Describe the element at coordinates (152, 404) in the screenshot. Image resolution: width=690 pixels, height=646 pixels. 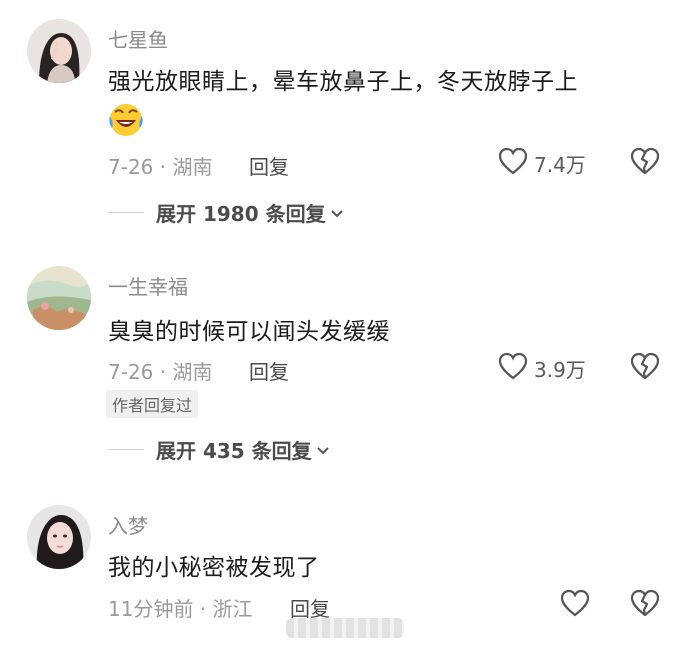
I see `author-replied-badge: 作者回复过` at that location.